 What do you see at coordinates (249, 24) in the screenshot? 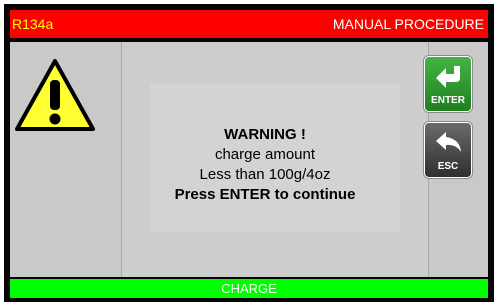
I see `title-bar: R134a MANUAL PROCEDURE` at bounding box center [249, 24].